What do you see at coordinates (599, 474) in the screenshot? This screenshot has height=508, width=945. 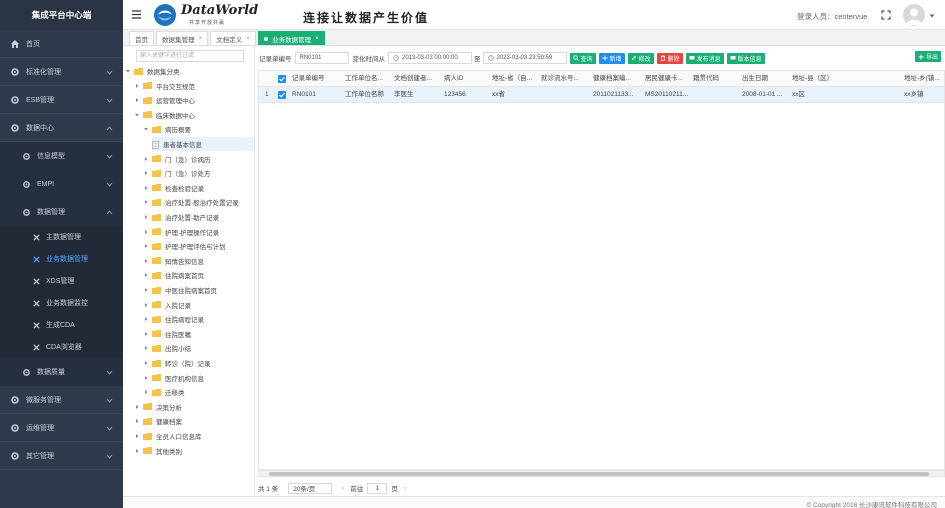 I see `scrollbar-thumb` at bounding box center [599, 474].